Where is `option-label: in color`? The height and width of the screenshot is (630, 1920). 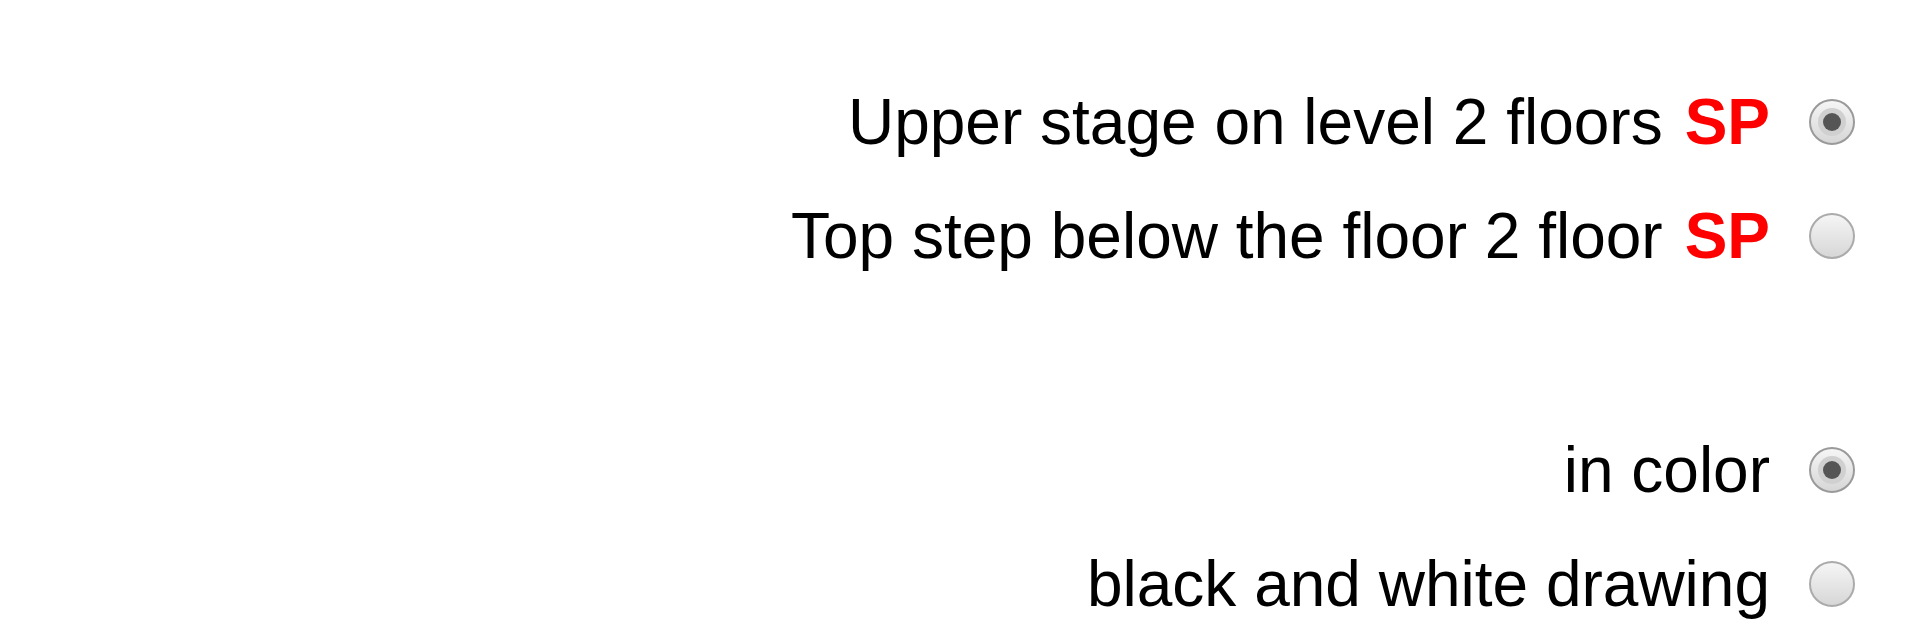 option-label: in color is located at coordinates (1666, 470).